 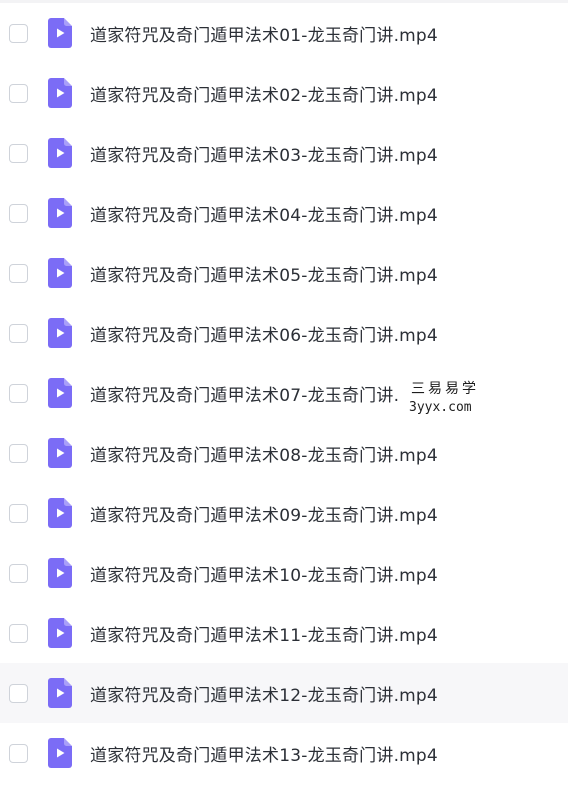 I want to click on file-name: 道家符咒及奇门遁甲法术10-龙玉奇门讲.mp4, so click(x=264, y=573).